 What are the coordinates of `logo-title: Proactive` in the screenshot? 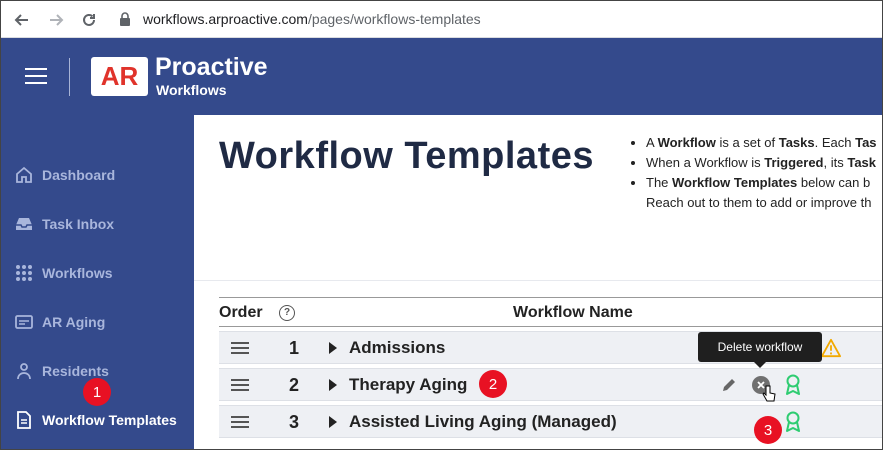 It's located at (211, 67).